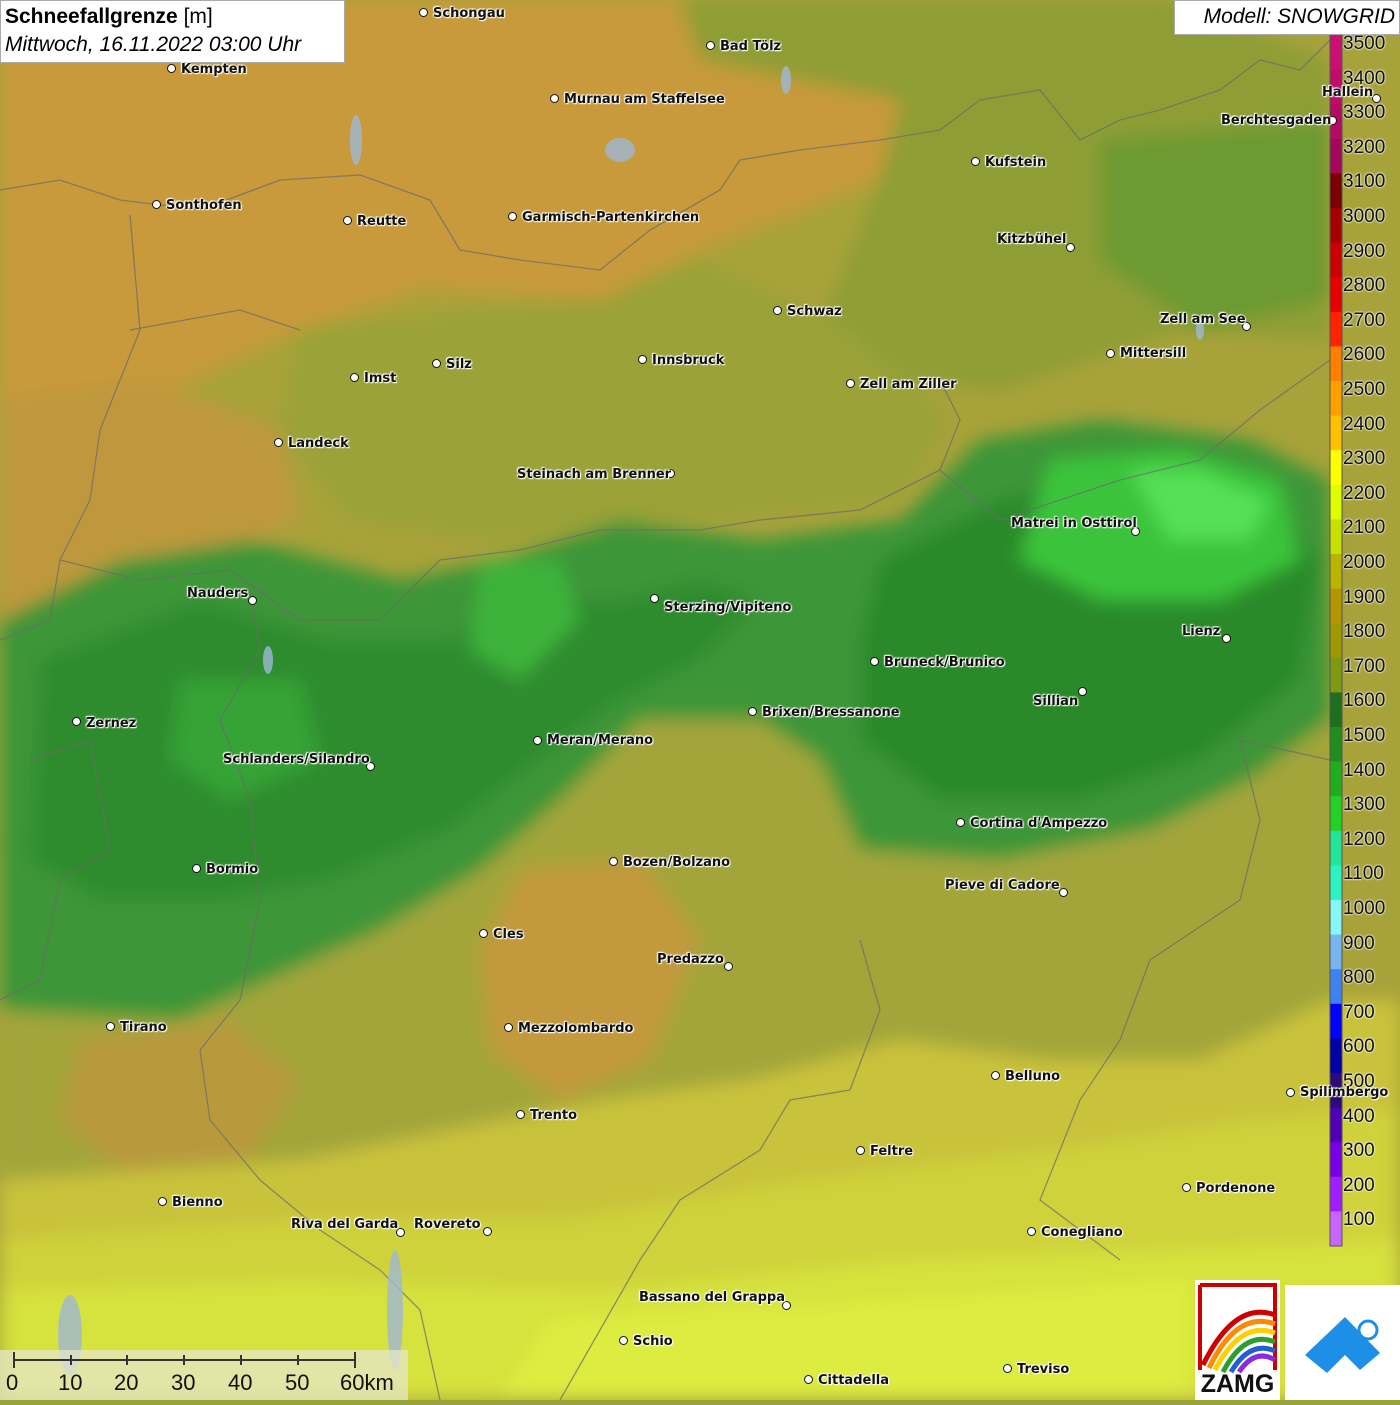 This screenshot has height=1405, width=1400. I want to click on scale-label: 10, so click(70, 1382).